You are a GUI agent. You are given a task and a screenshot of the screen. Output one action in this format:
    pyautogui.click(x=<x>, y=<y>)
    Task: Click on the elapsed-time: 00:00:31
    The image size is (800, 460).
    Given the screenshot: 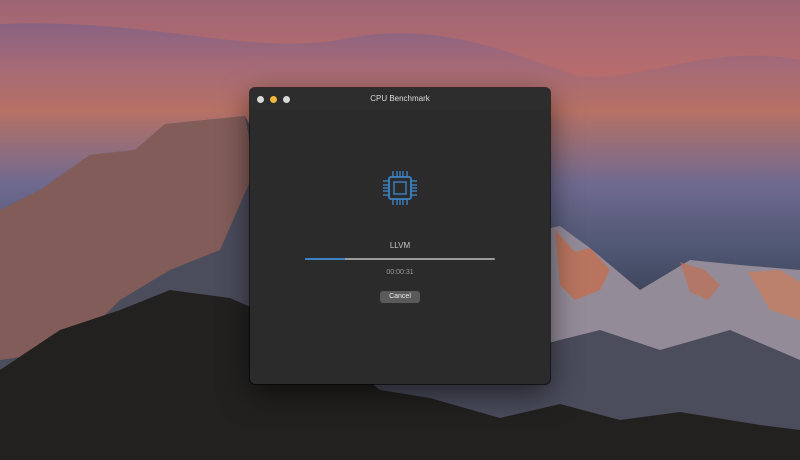 What is the action you would take?
    pyautogui.click(x=400, y=272)
    